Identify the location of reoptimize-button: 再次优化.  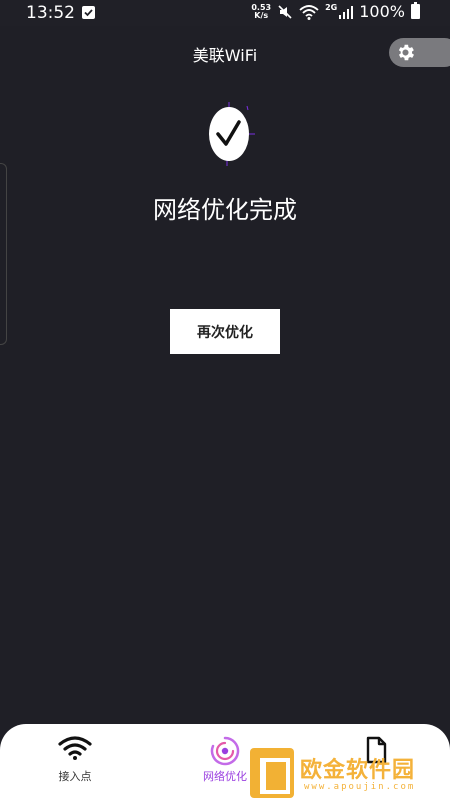
(225, 331).